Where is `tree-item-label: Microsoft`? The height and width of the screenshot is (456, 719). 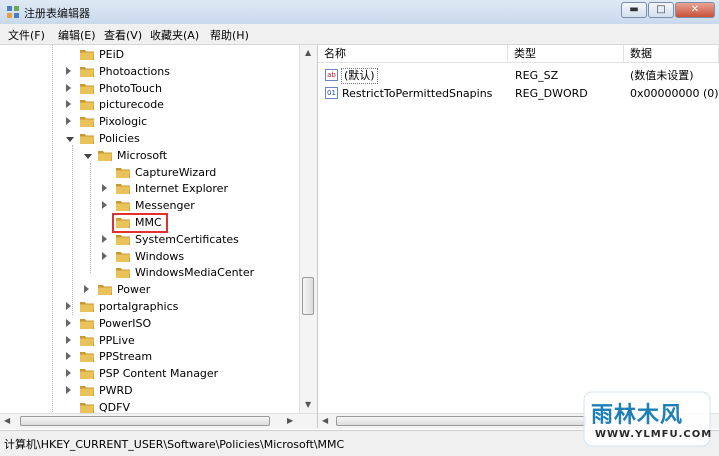 tree-item-label: Microsoft is located at coordinates (142, 155).